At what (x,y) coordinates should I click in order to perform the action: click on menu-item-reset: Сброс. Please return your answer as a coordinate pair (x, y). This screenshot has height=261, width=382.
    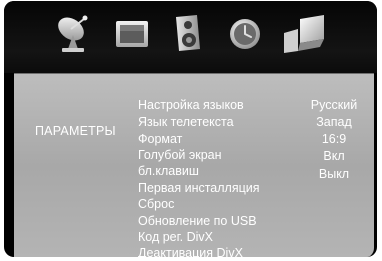
    Looking at the image, I should click on (156, 204).